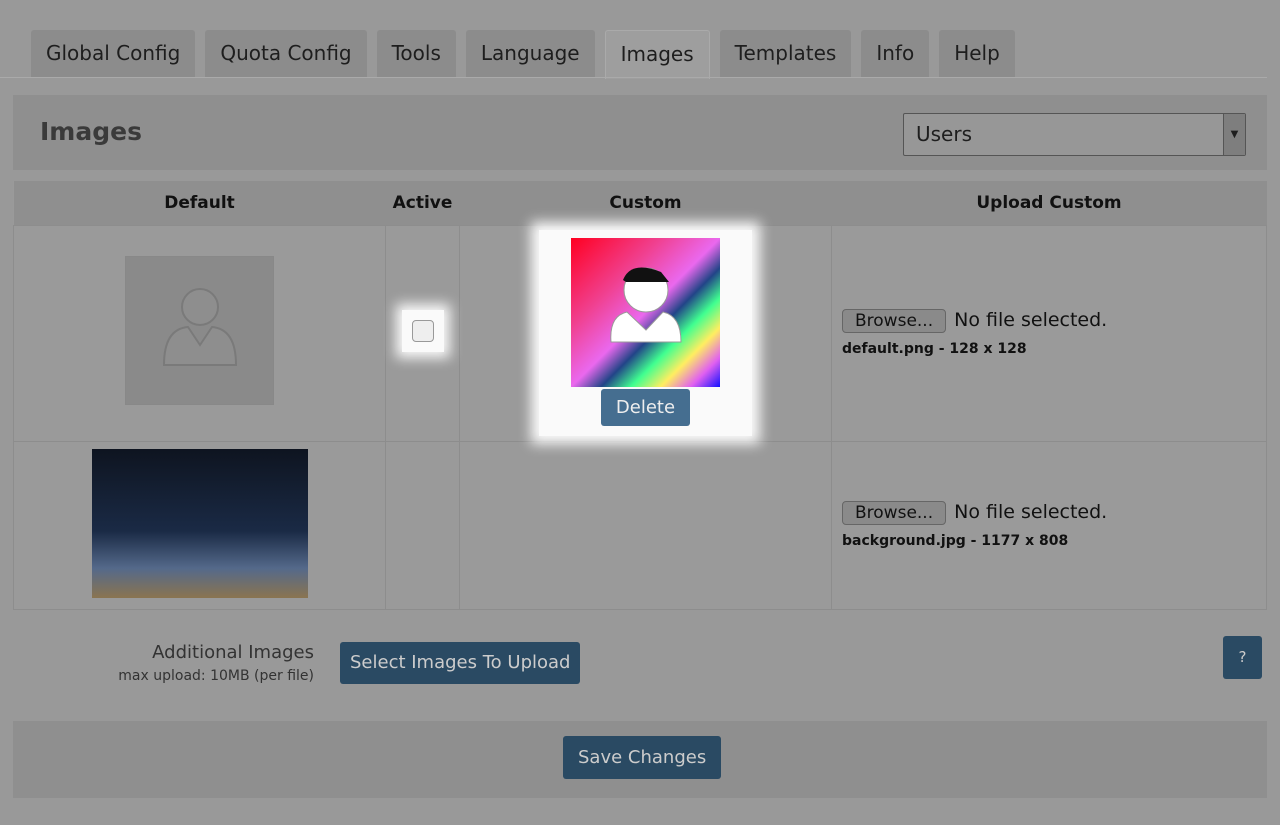  I want to click on tab-quota-config: Quota Config, so click(286, 53).